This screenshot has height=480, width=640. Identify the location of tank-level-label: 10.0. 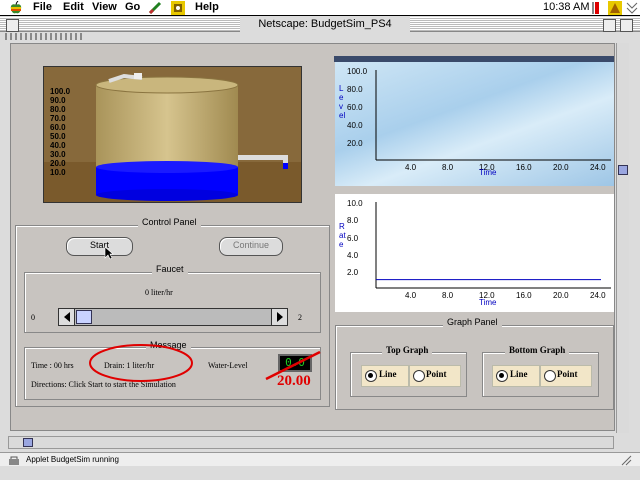
(58, 172).